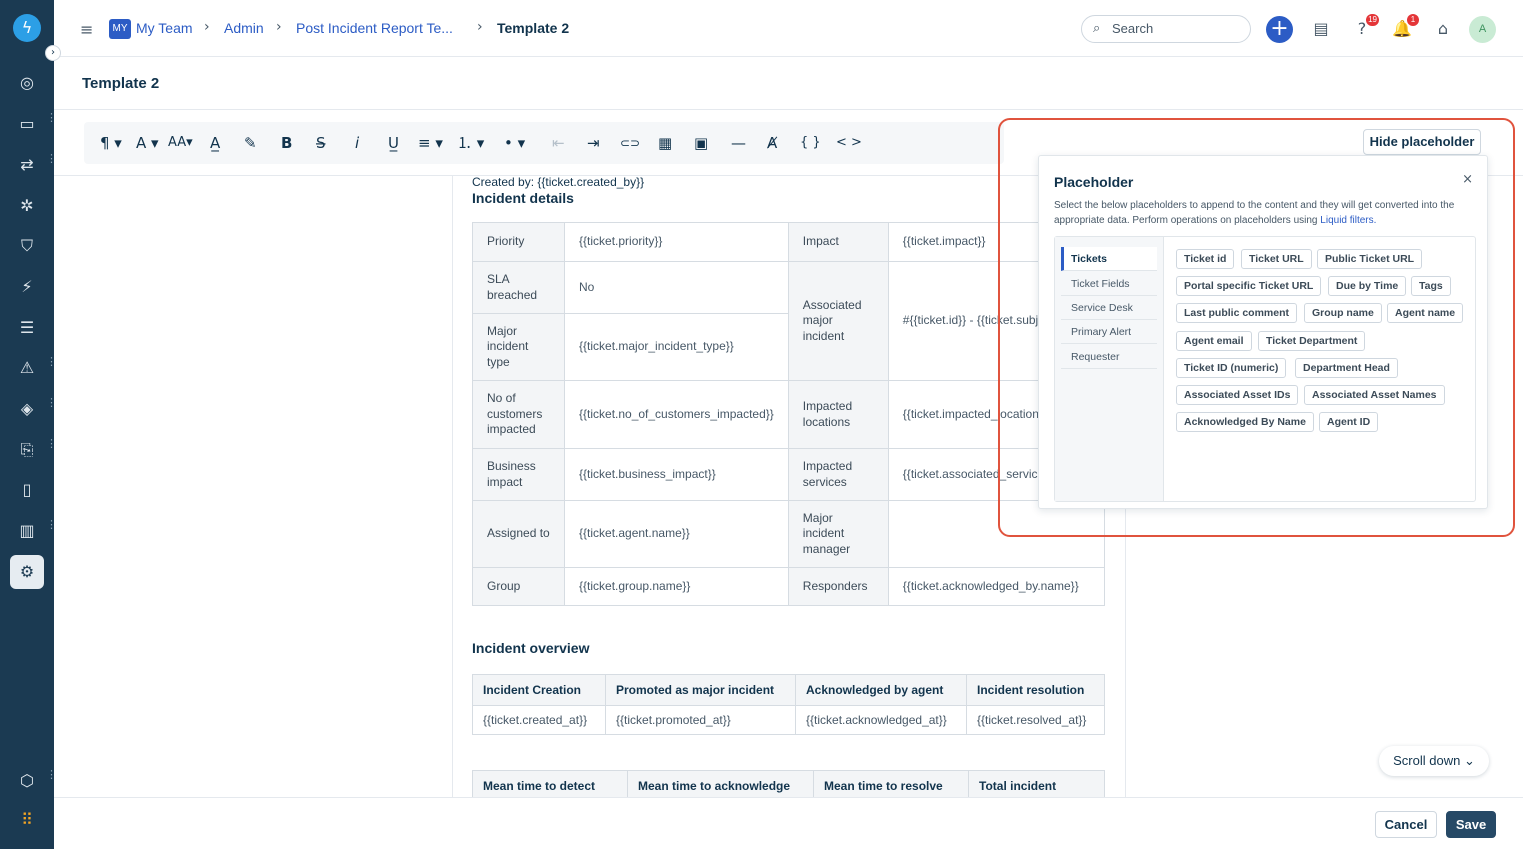  I want to click on table-header: Promoted as major incident, so click(700, 690).